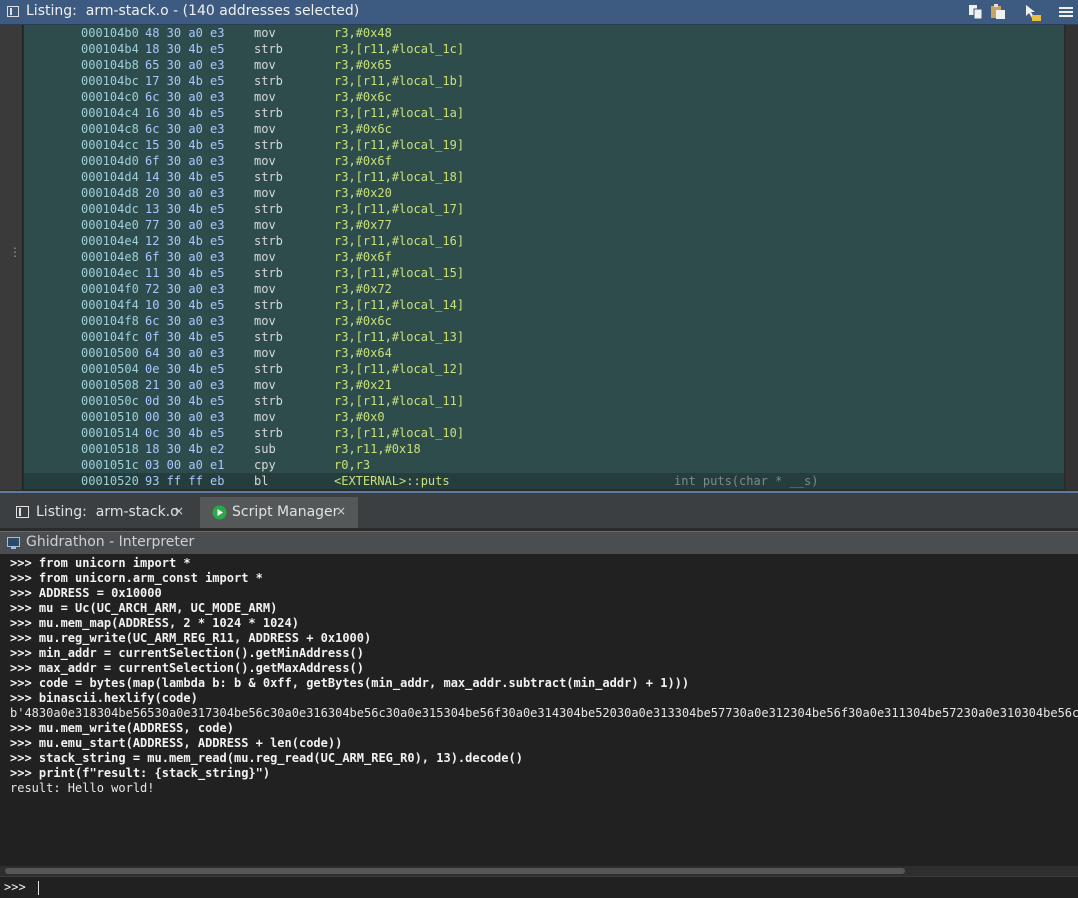 This screenshot has height=898, width=1078. What do you see at coordinates (1032, 12) in the screenshot?
I see `snapshot-icon` at bounding box center [1032, 12].